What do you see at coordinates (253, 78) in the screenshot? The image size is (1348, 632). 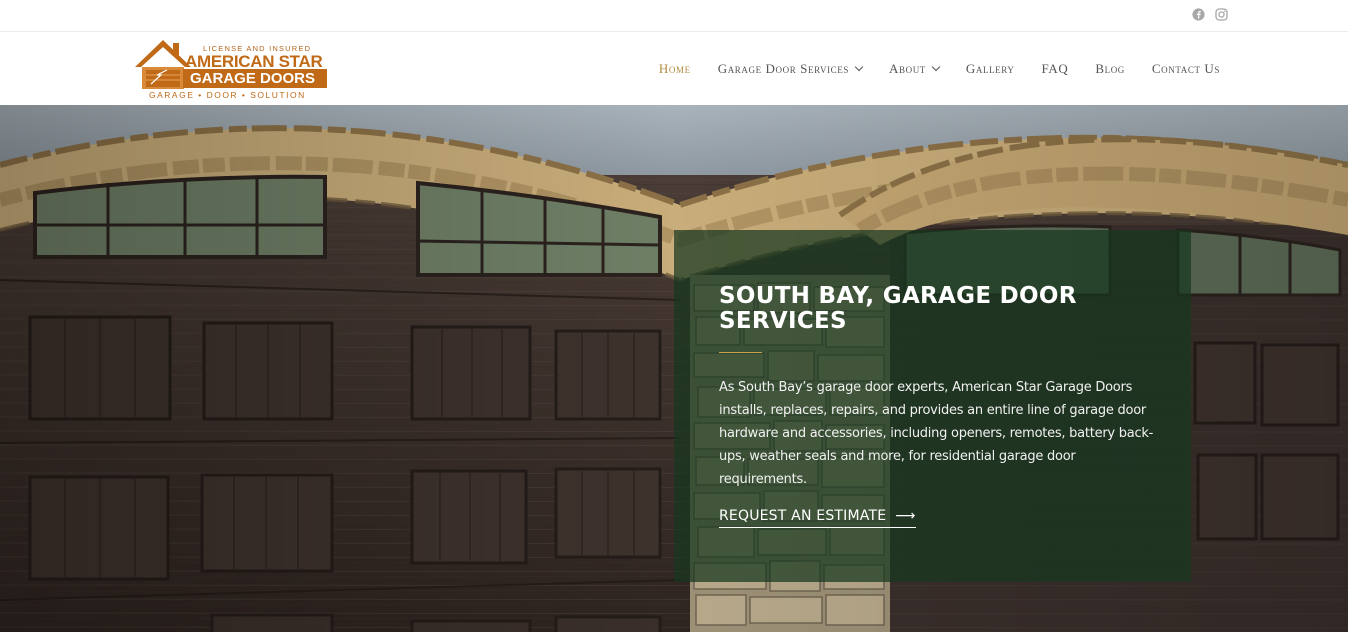 I see `logo-brand-line2: GARAGE DOORS` at bounding box center [253, 78].